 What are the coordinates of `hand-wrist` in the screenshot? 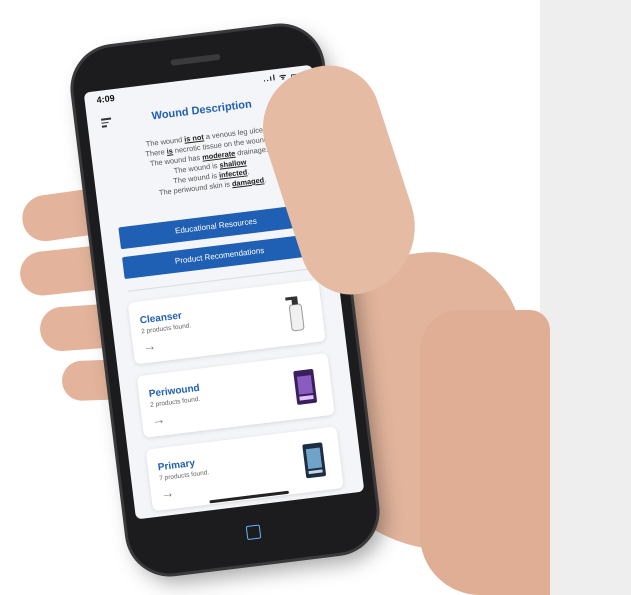 It's located at (485, 452).